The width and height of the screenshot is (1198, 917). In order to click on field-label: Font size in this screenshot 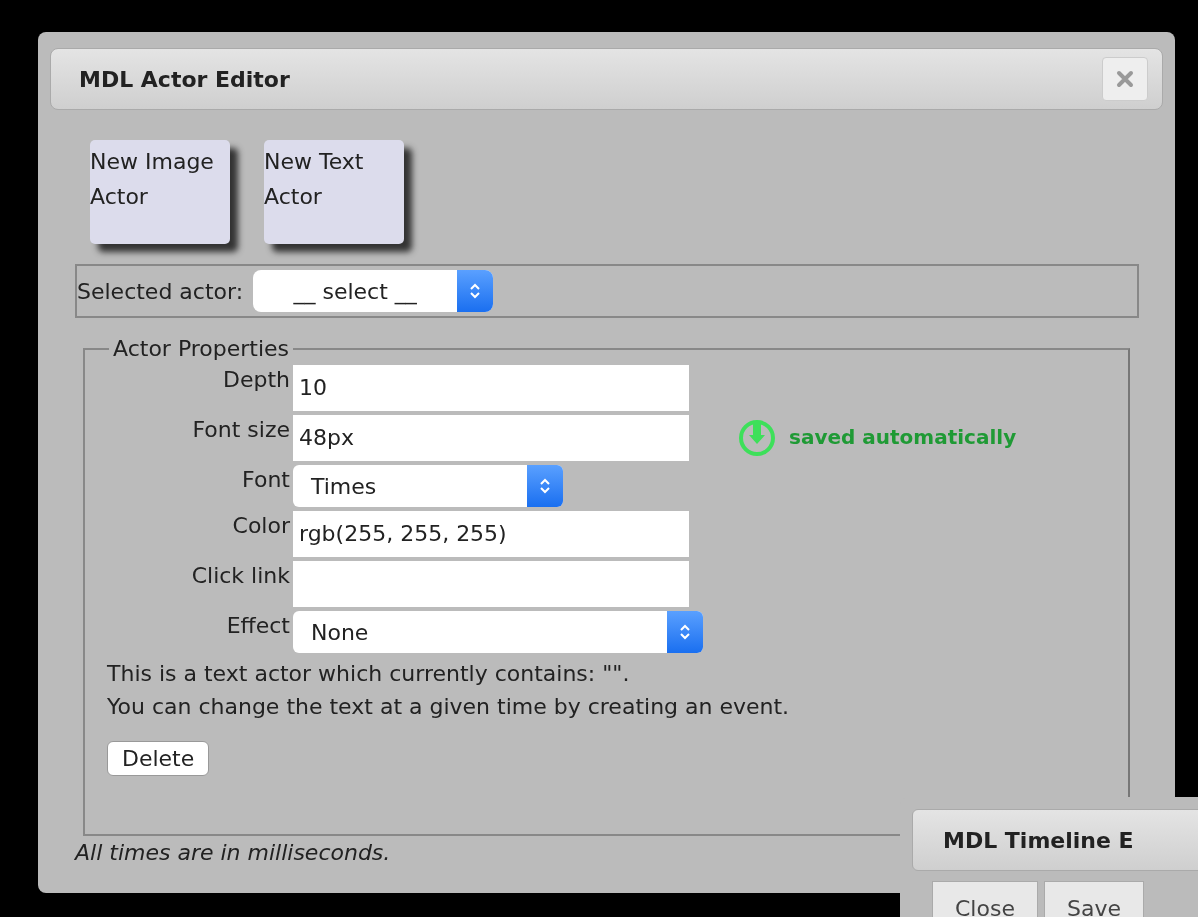, I will do `click(240, 429)`.